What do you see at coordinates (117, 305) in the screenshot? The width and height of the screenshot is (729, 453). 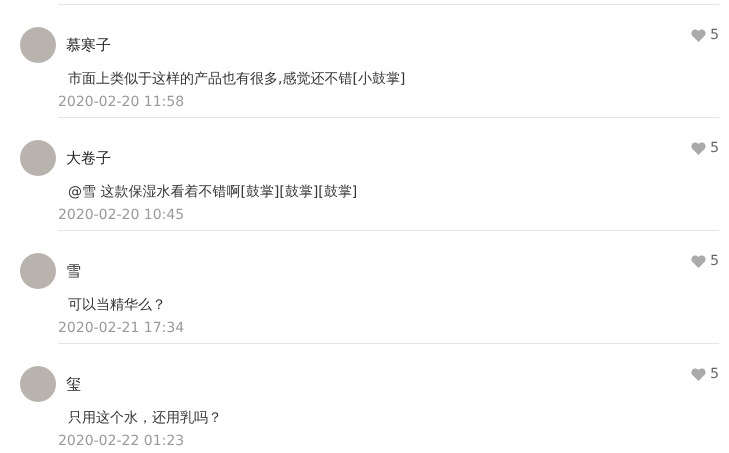 I see `comment-text: 可以当精华么？` at bounding box center [117, 305].